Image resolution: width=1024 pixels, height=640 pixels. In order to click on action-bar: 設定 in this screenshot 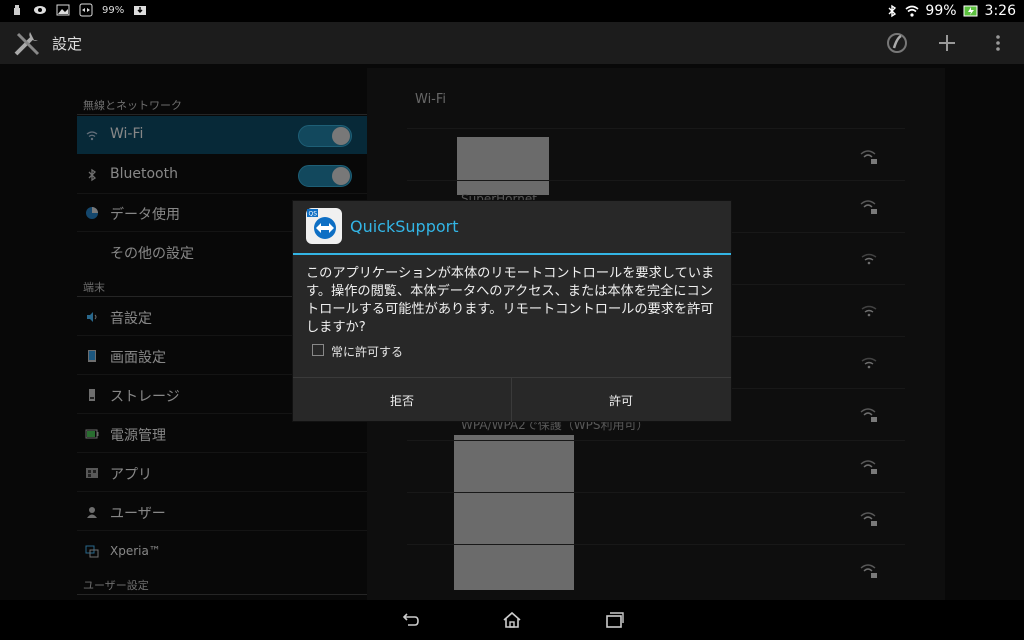, I will do `click(512, 43)`.